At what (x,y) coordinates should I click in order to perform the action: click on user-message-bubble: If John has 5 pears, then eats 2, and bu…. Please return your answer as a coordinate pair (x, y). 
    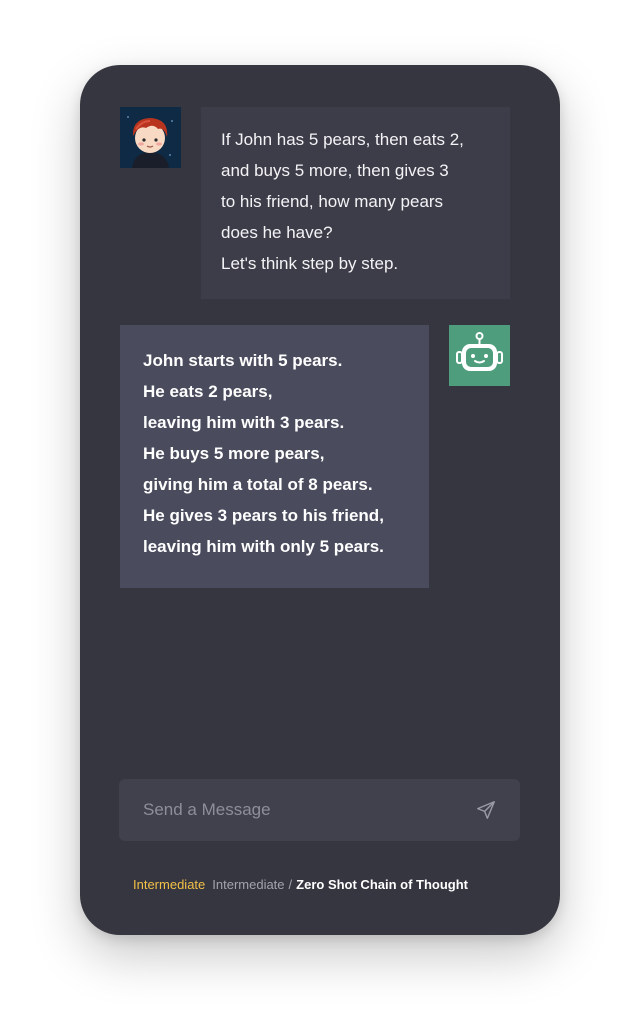
    Looking at the image, I should click on (355, 203).